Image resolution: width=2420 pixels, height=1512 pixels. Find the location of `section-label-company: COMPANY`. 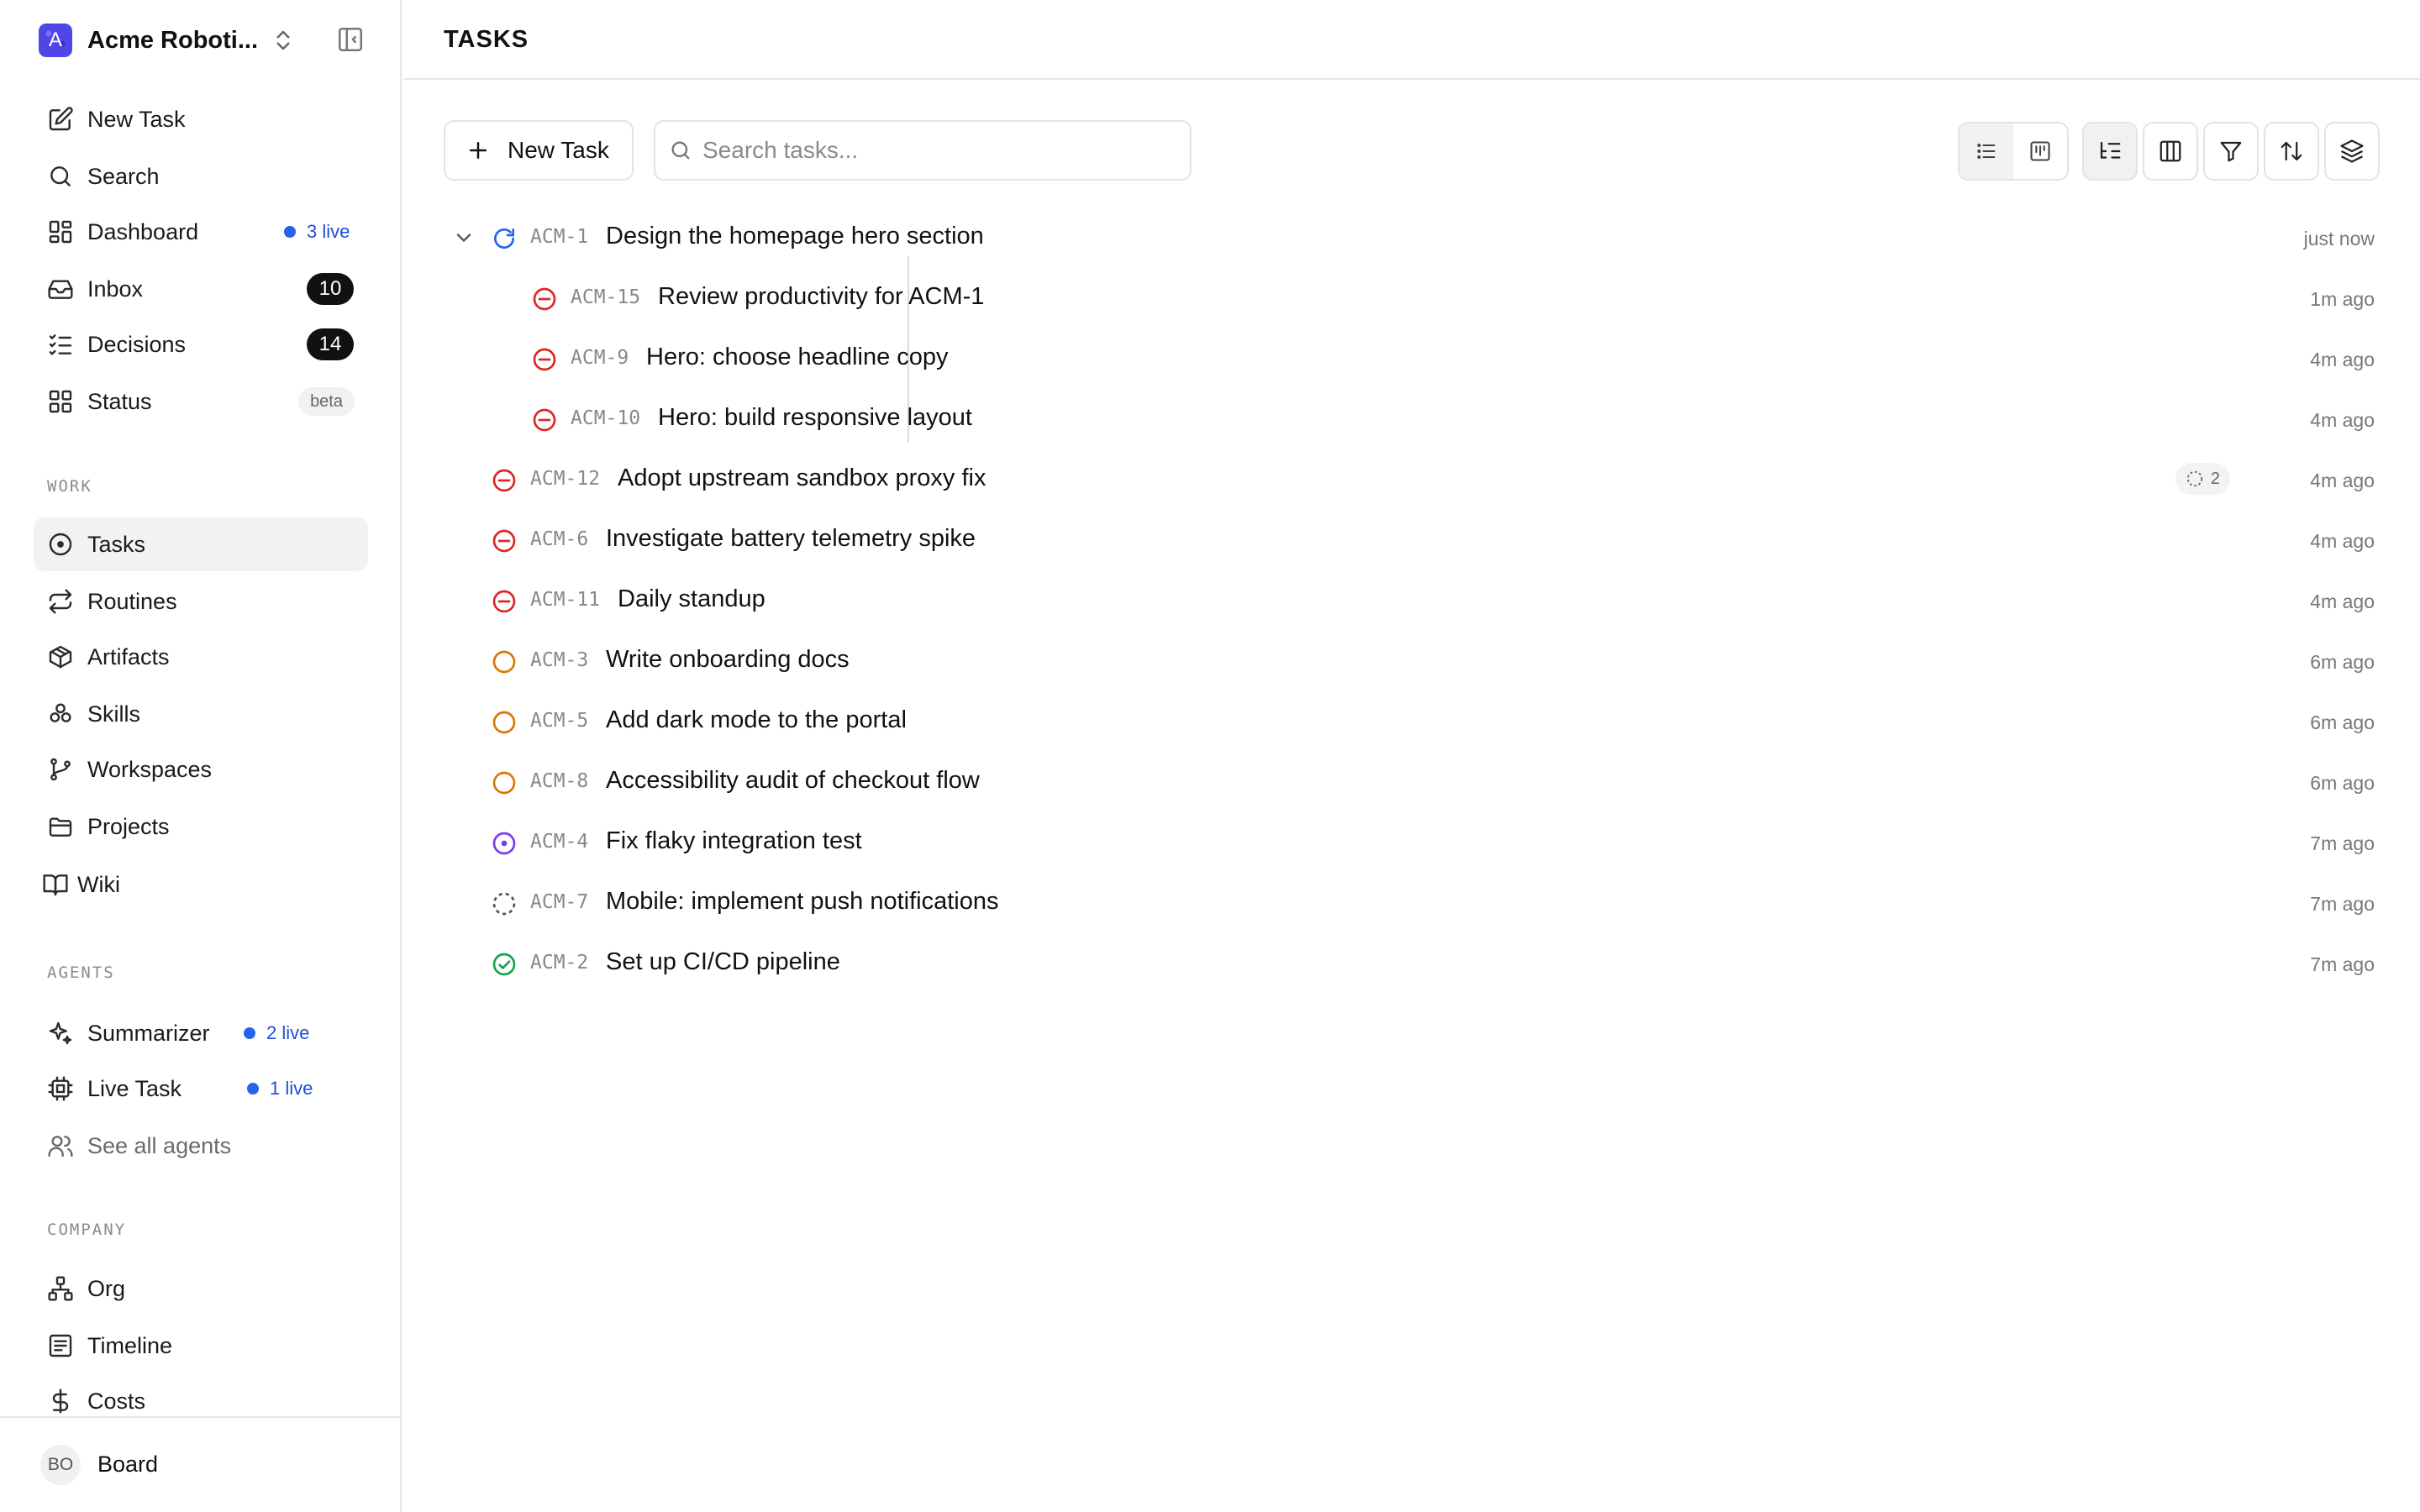

section-label-company: COMPANY is located at coordinates (87, 1230).